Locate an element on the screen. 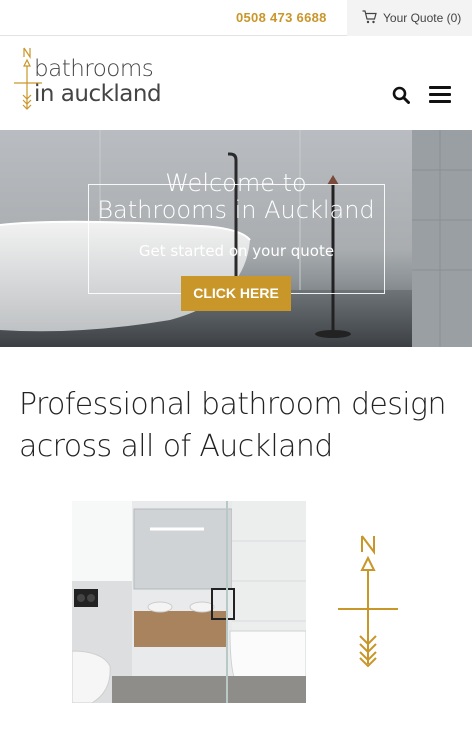 This screenshot has width=472, height=736. phone-number-link: 0508 473 6688 is located at coordinates (281, 17).